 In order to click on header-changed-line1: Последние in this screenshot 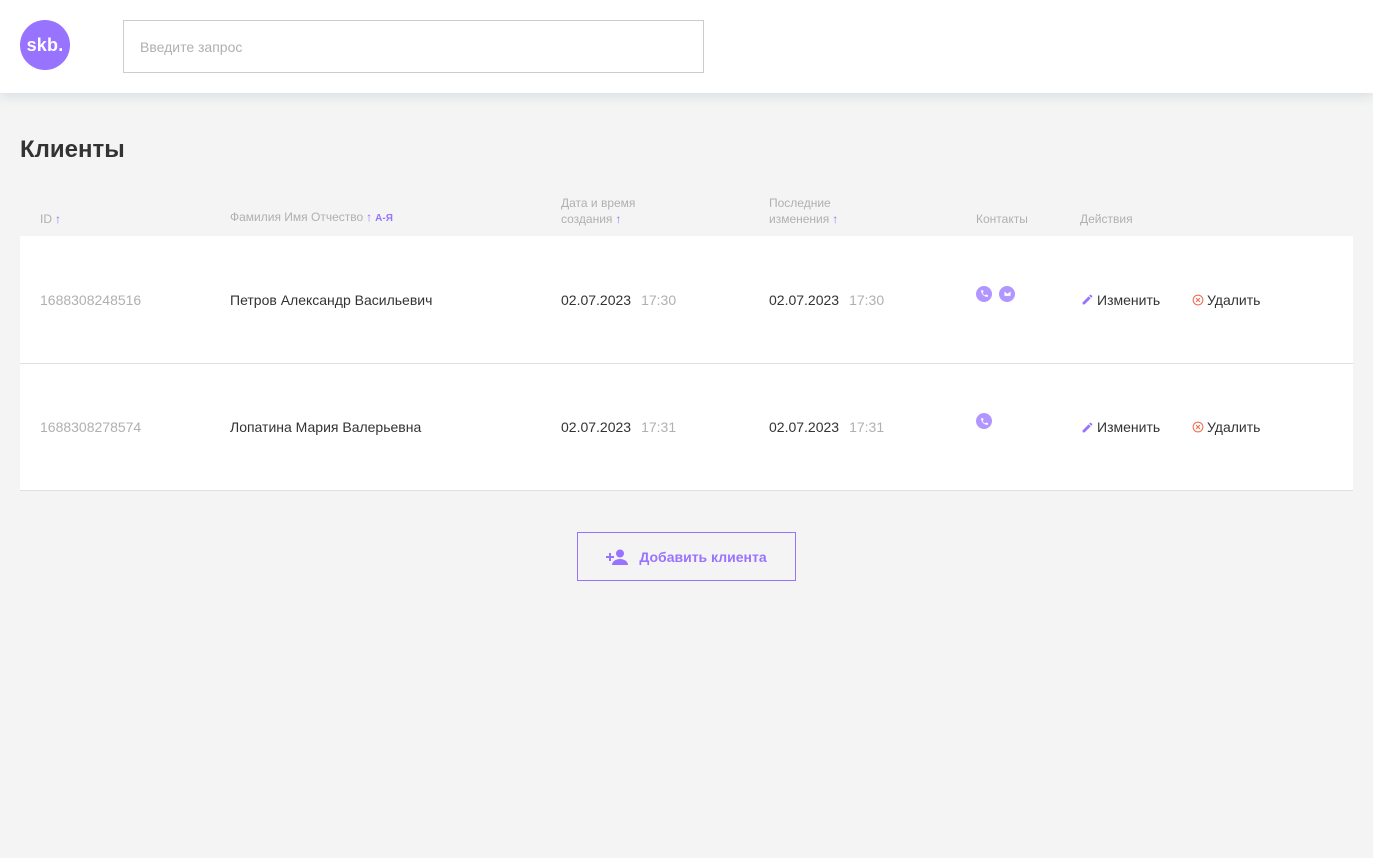, I will do `click(800, 203)`.